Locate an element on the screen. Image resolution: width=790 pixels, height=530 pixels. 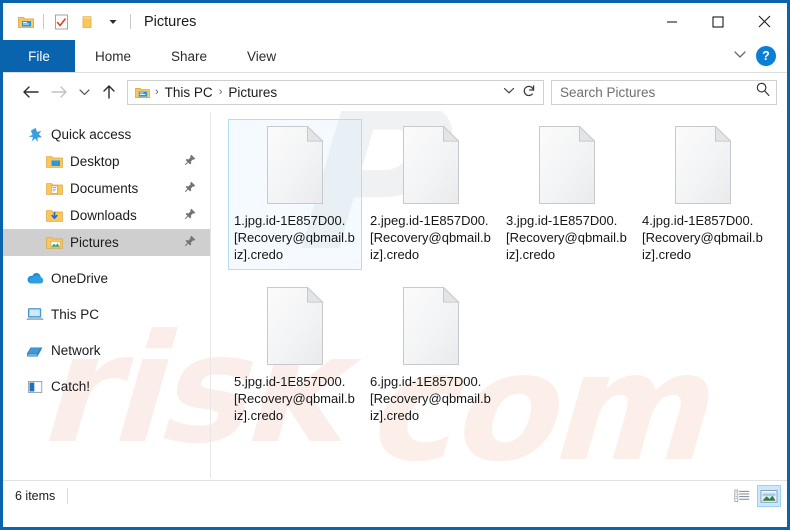
properties-icon is located at coordinates (61, 22).